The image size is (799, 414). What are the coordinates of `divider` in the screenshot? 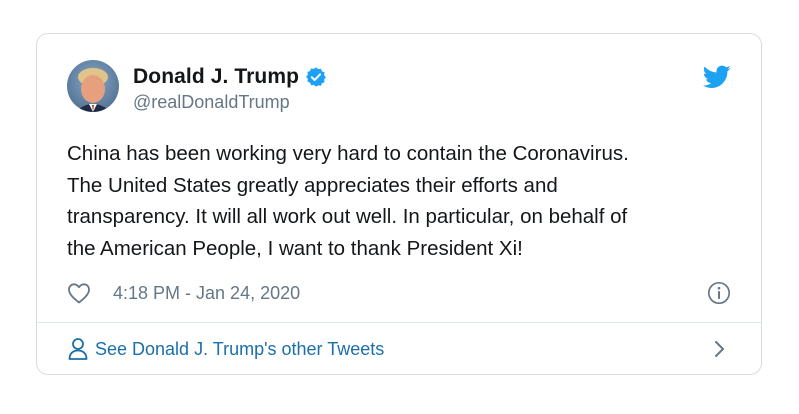 It's located at (399, 322).